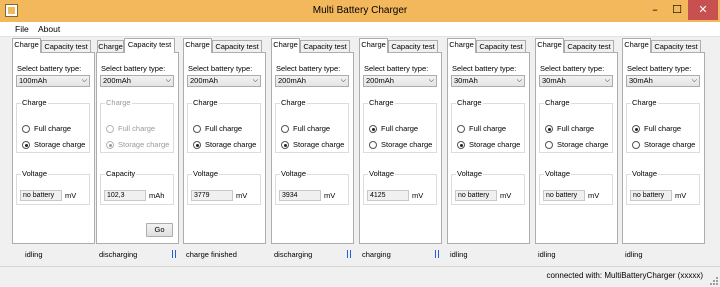 The image size is (720, 287). I want to click on close-button: ✕, so click(703, 10).